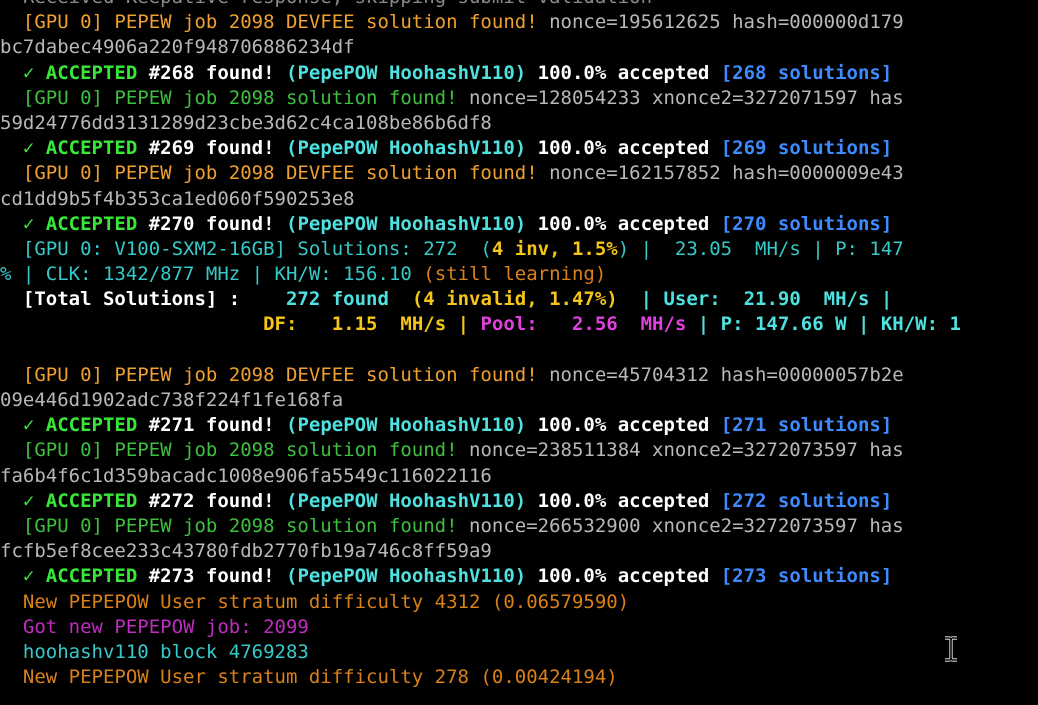 This screenshot has height=705, width=1038. I want to click on terminal-line: Got new PEPEPOW job: 2099, so click(519, 627).